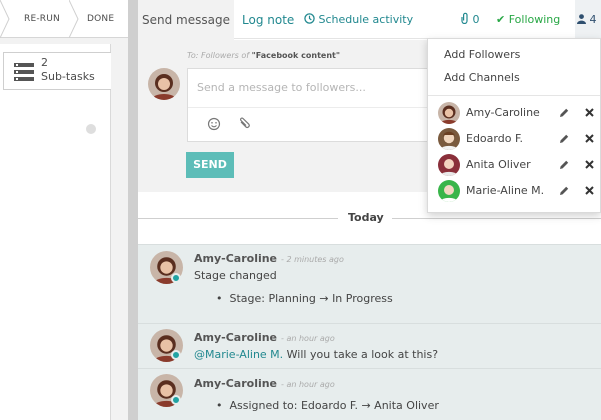 Image resolution: width=601 pixels, height=420 pixels. What do you see at coordinates (334, 405) in the screenshot?
I see `tracking-text: Assigned to: Edoardo F. → Anita Oliver` at bounding box center [334, 405].